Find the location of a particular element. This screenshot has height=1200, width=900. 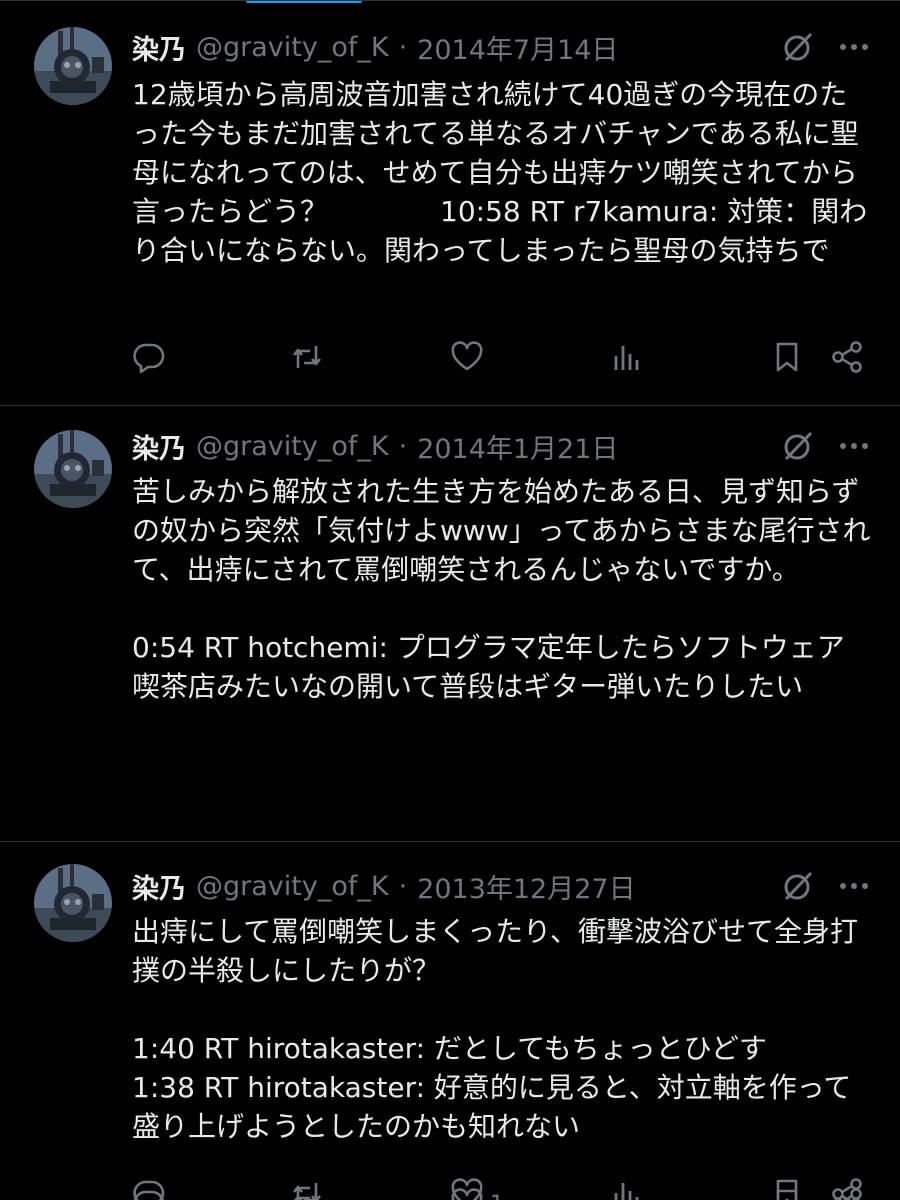

tweet-date: 2014年1月21日 is located at coordinates (517, 446).